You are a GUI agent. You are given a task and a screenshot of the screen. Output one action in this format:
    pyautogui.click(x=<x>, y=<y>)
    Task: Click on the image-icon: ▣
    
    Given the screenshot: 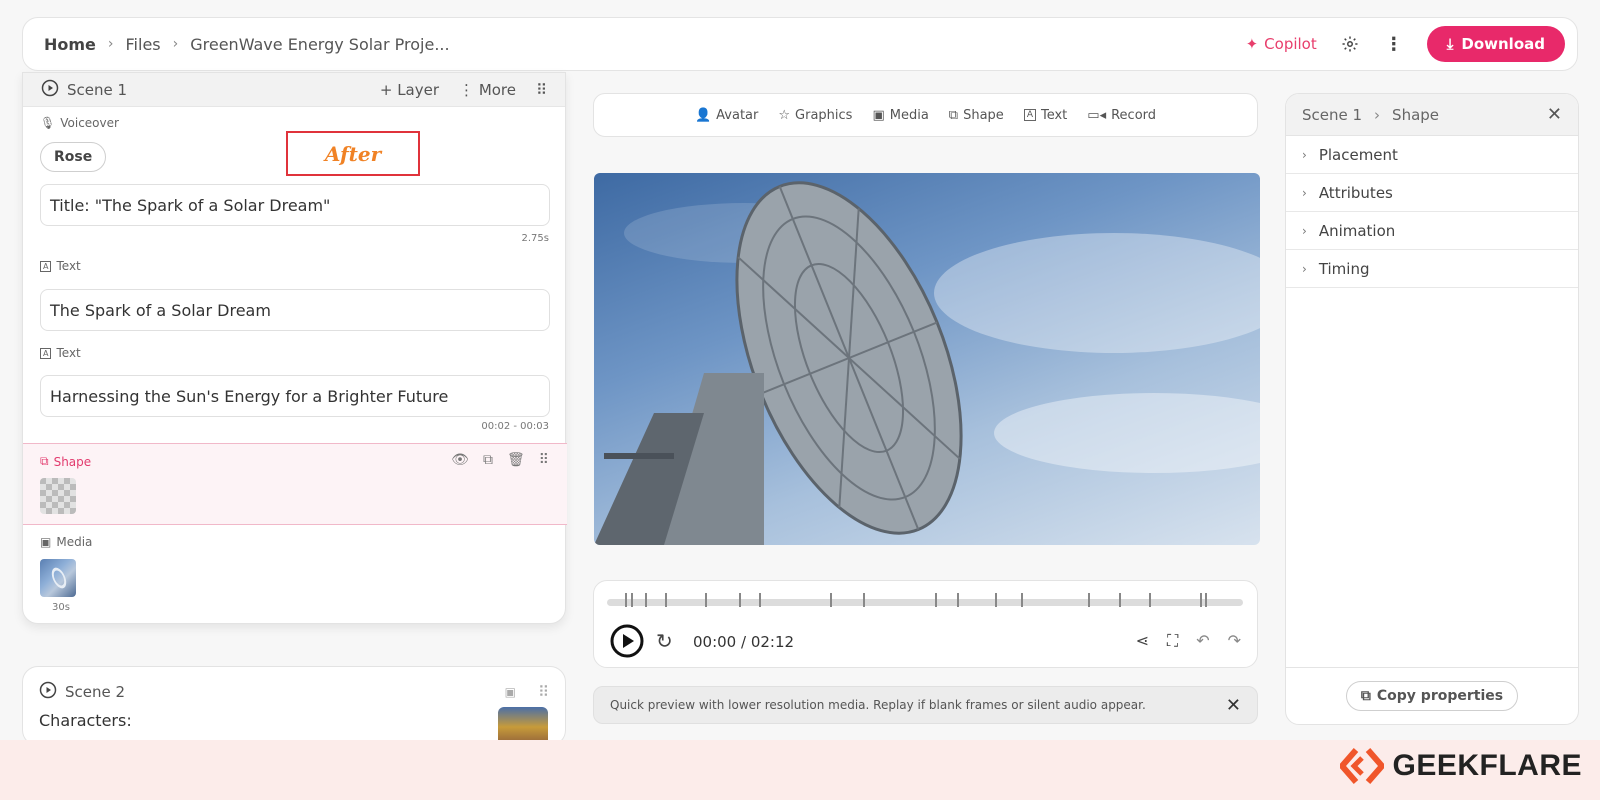 What is the action you would take?
    pyautogui.click(x=510, y=692)
    